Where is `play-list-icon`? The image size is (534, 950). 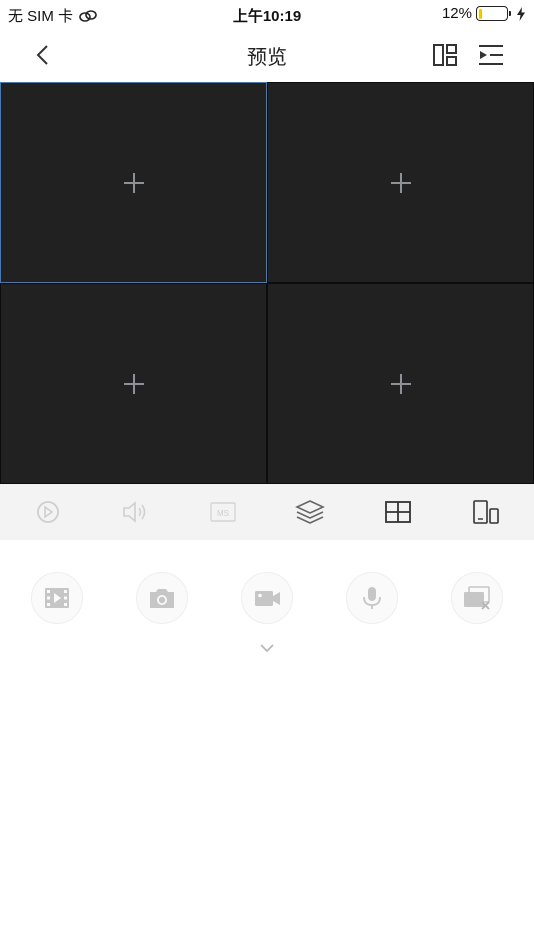 play-list-icon is located at coordinates (491, 55).